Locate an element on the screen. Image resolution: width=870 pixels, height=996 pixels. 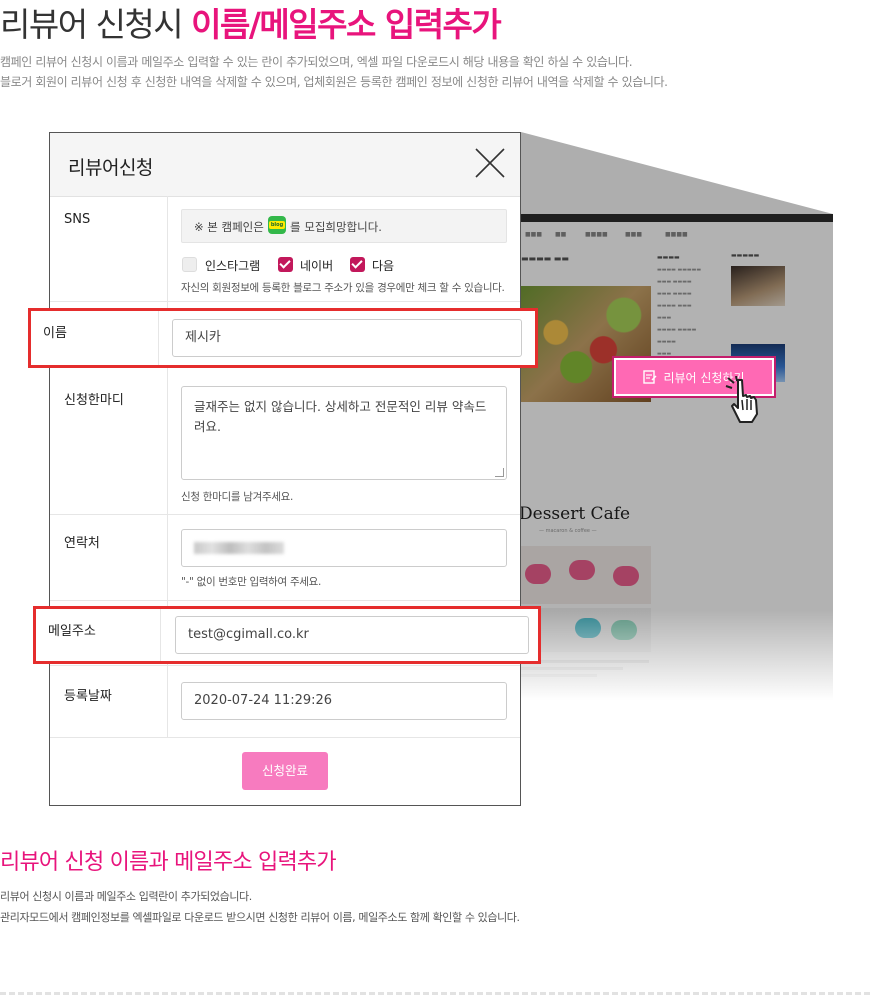
email-value: test@cgimall.co.kr is located at coordinates (248, 634).